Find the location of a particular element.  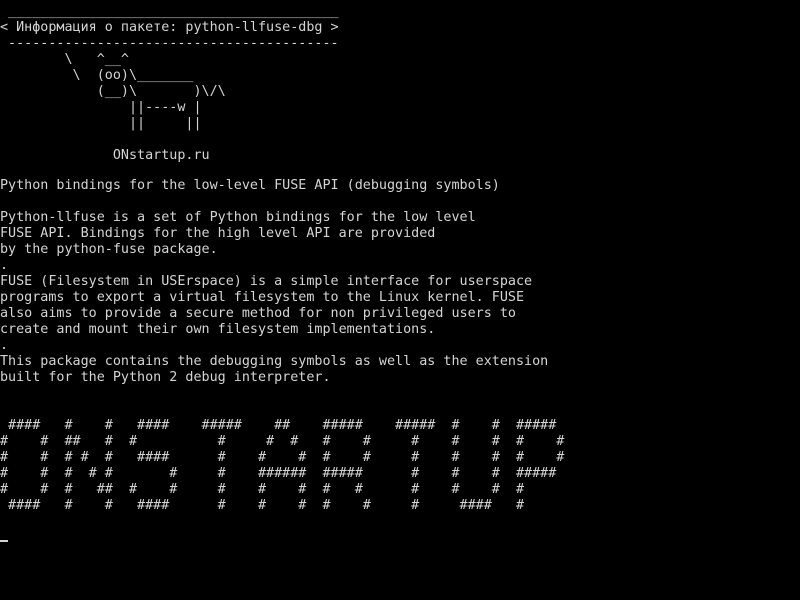

banner-line: # # # # # # # ###### ##### # # # ##### is located at coordinates (278, 473).